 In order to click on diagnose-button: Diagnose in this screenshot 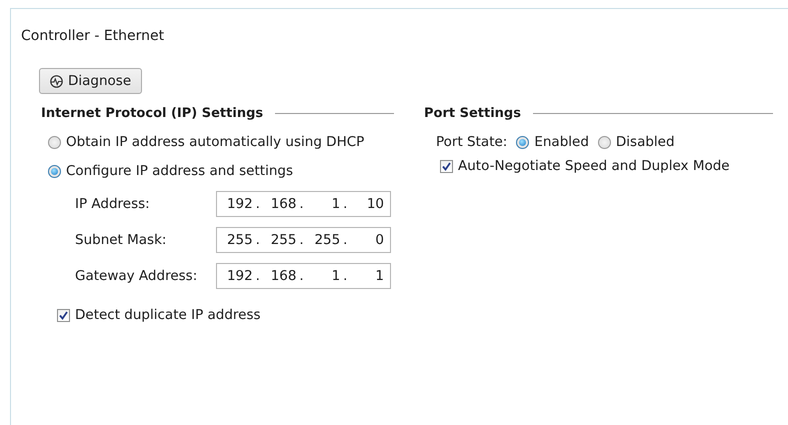, I will do `click(90, 81)`.